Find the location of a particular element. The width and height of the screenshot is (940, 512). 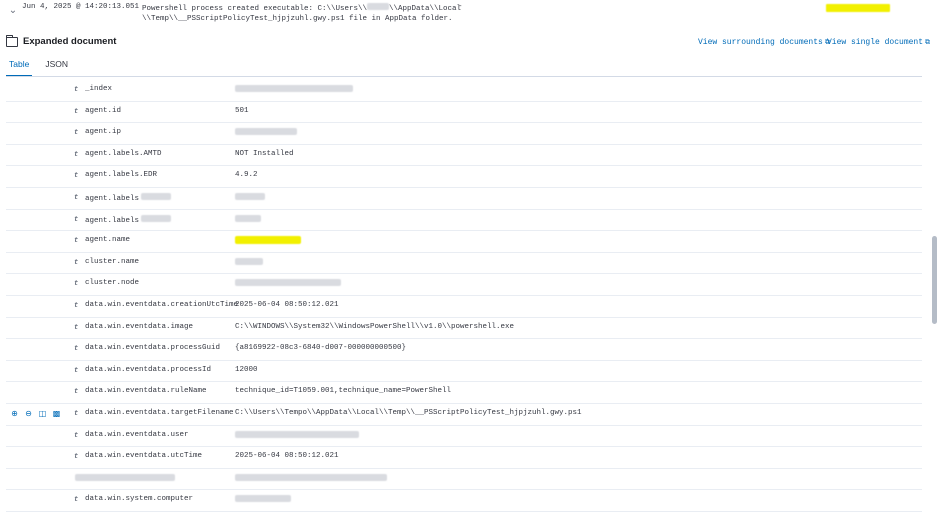

redacted-highlight is located at coordinates (268, 240).